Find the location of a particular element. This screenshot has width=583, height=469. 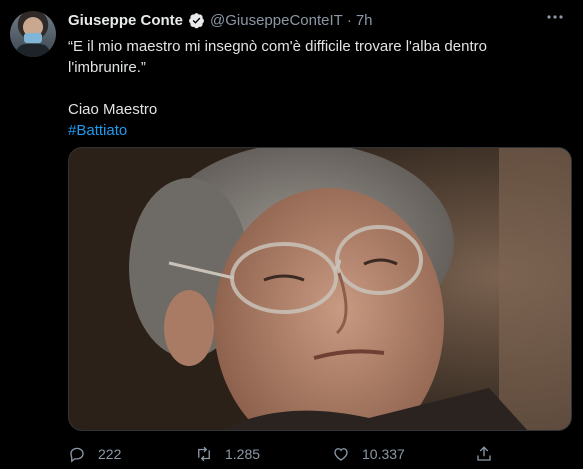

more-icon is located at coordinates (555, 17).